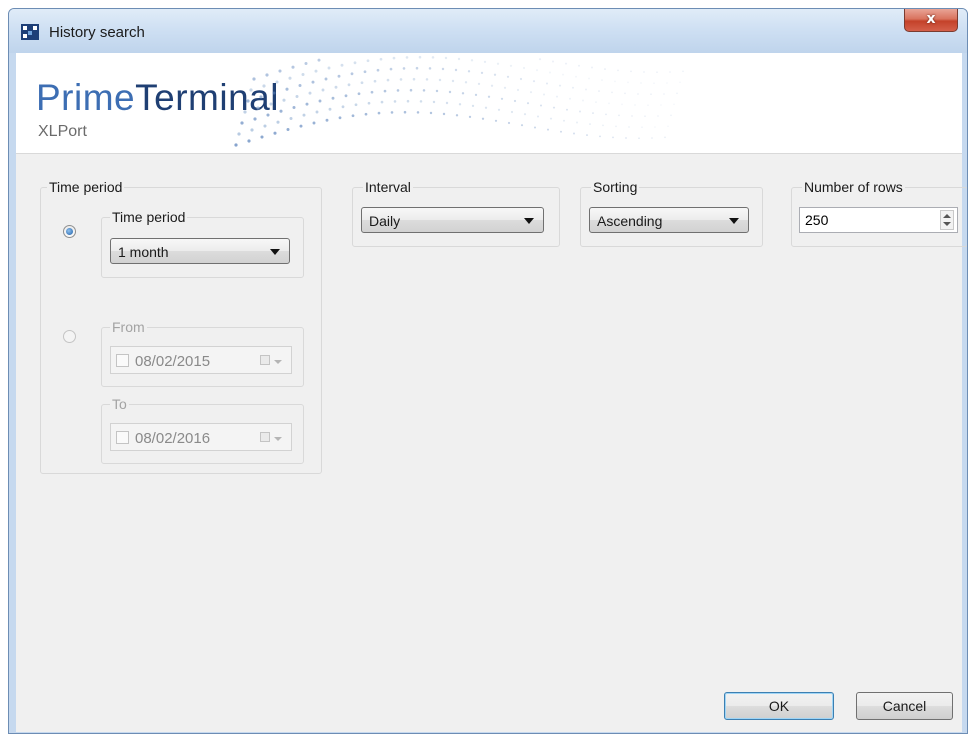  What do you see at coordinates (30, 32) in the screenshot?
I see `grid-app-icon` at bounding box center [30, 32].